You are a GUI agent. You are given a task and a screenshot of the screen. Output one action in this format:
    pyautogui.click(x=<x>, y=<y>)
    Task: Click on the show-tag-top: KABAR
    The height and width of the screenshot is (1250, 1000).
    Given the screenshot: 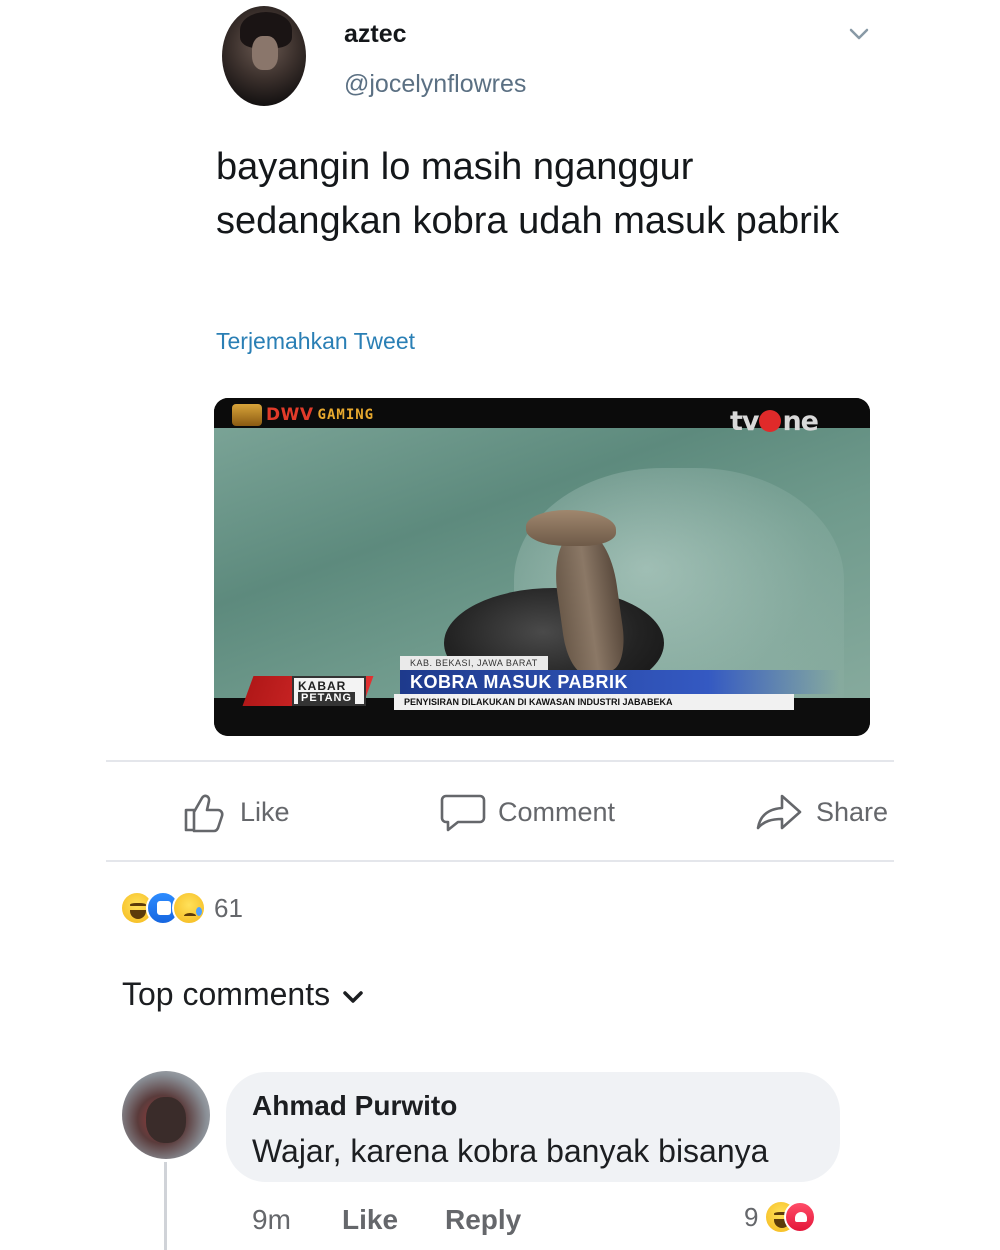 What is the action you would take?
    pyautogui.click(x=322, y=686)
    